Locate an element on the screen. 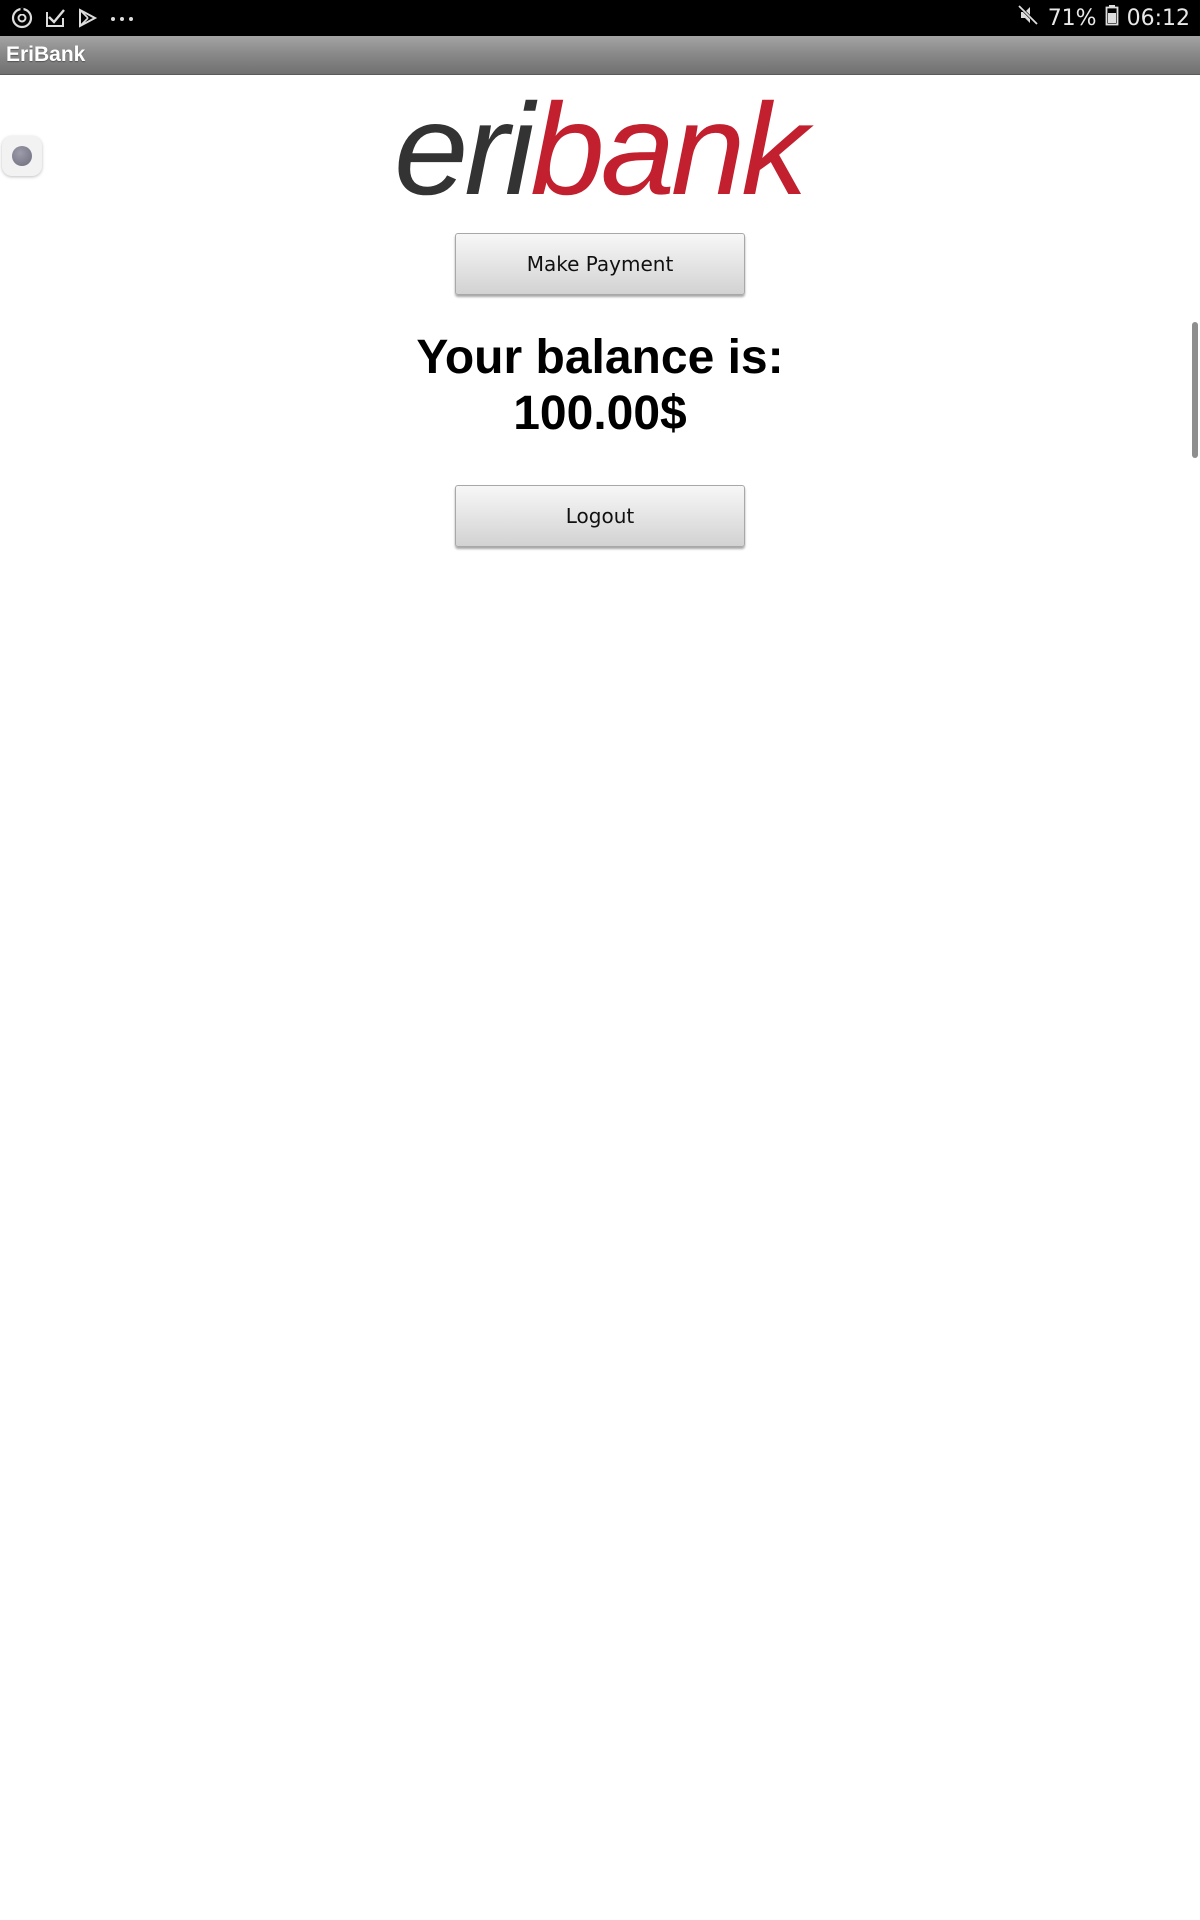 The image size is (1200, 1920). floating-overlay-button is located at coordinates (22, 156).